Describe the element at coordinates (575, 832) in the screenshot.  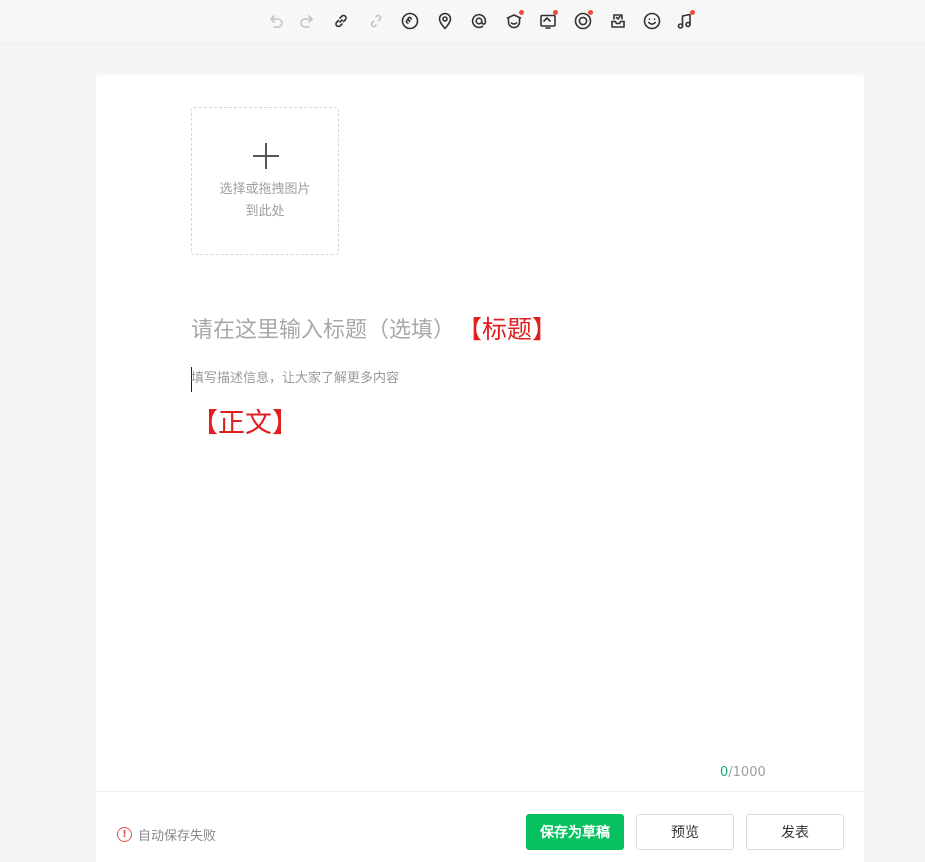
I see `save-draft-button: 保存为草稿` at that location.